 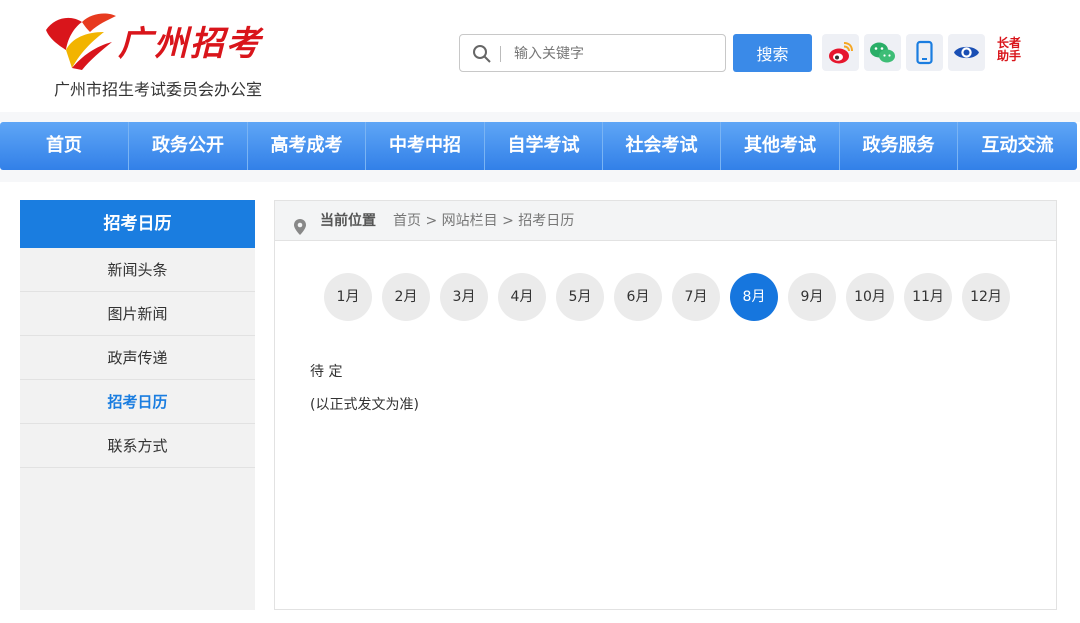 What do you see at coordinates (483, 221) in the screenshot?
I see `breadcrumb-path: 首页 > 网站栏目 > 招考日历` at bounding box center [483, 221].